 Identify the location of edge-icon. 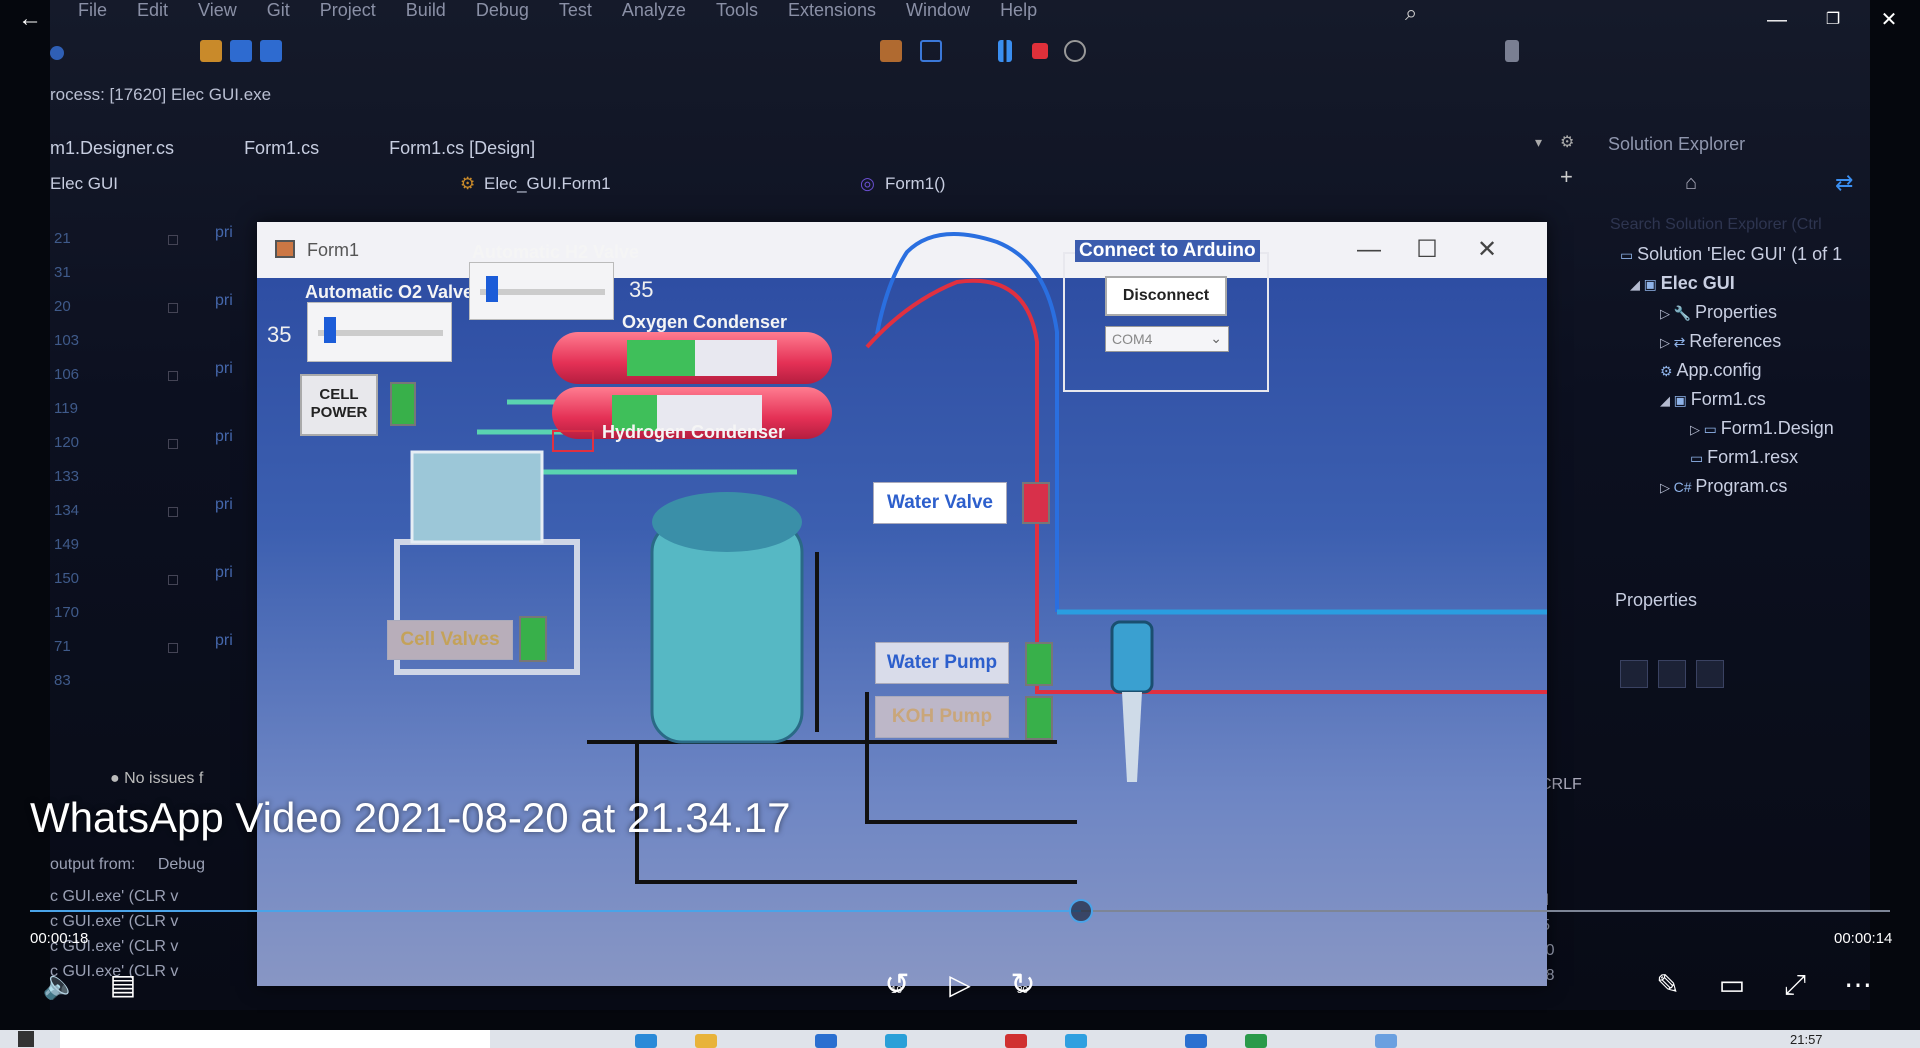
(646, 1041).